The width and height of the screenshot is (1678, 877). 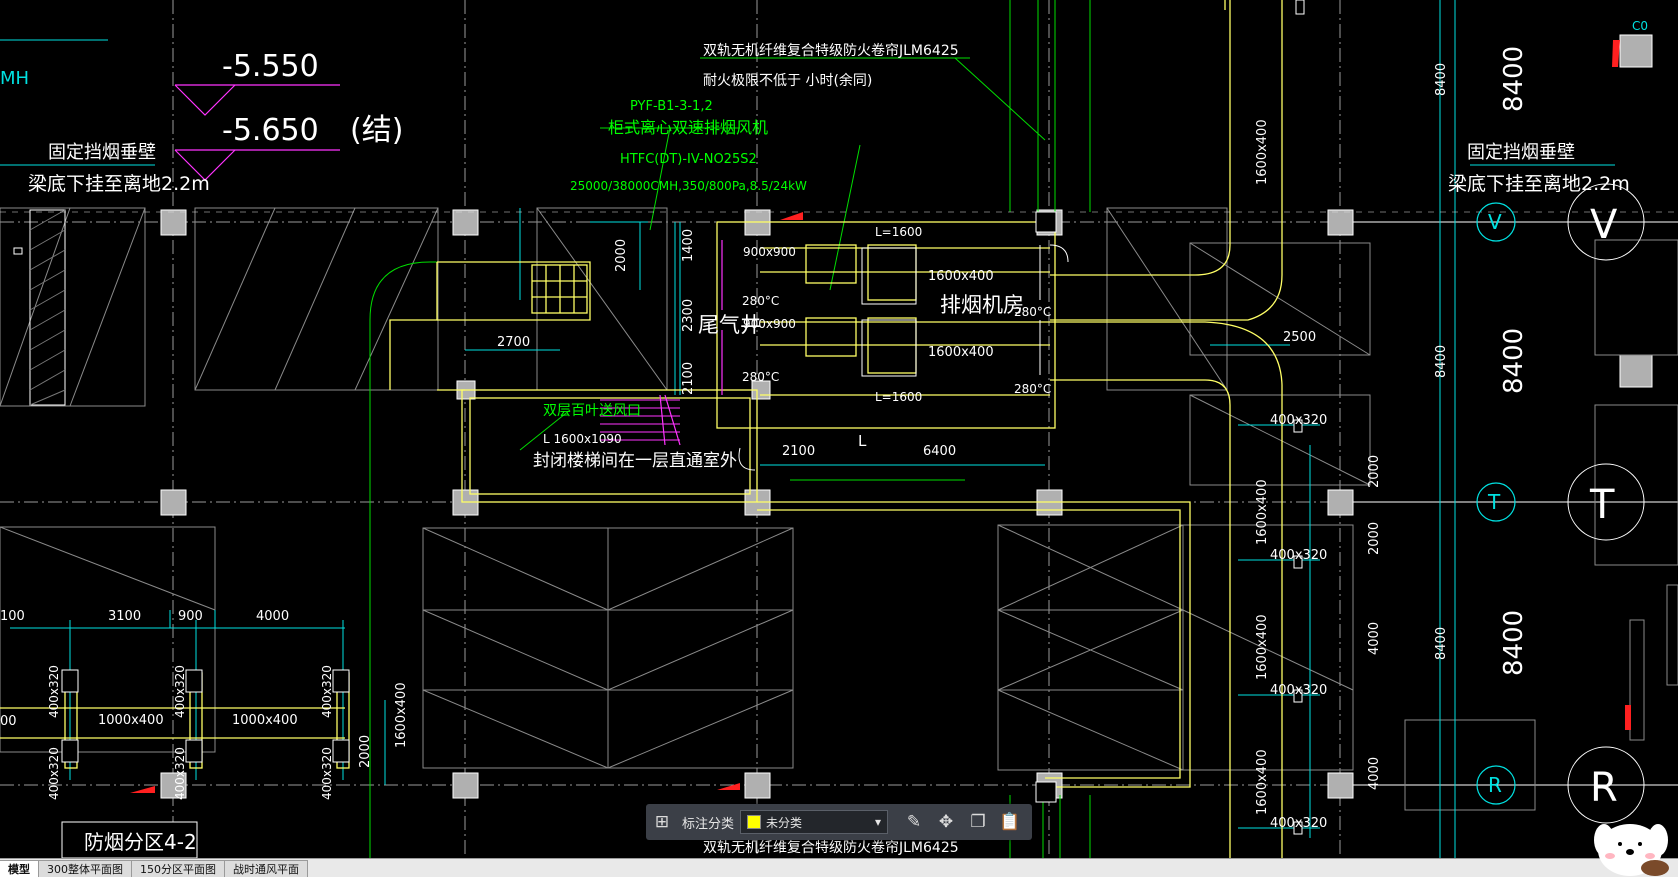 I want to click on smoke-wall-l1: 固定挡烟垂壁, so click(x=102, y=152).